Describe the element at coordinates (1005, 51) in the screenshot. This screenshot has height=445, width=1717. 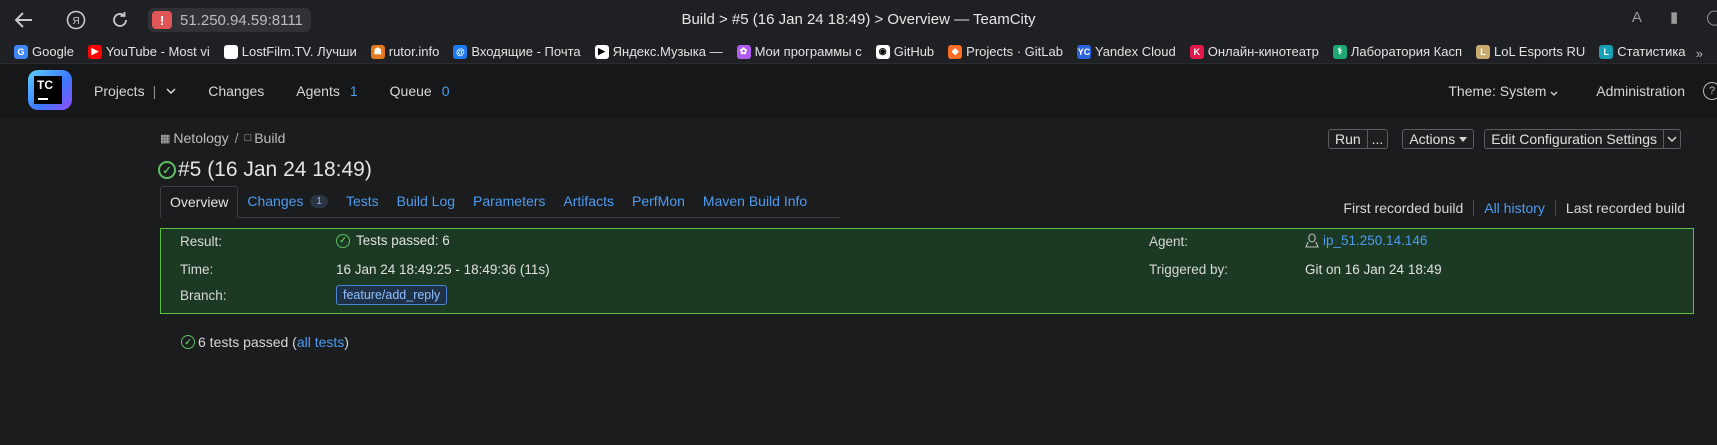
I see `bookmark-item: ◆ Projects · GitLab` at that location.